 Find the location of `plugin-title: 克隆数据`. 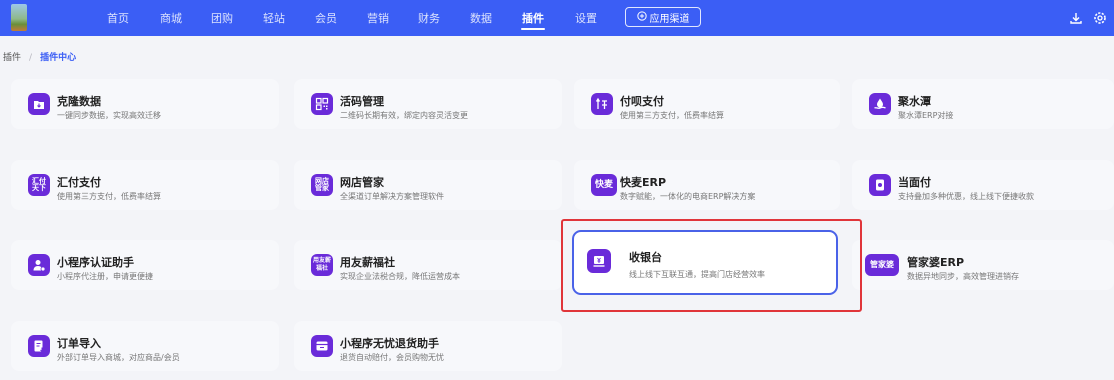

plugin-title: 克隆数据 is located at coordinates (79, 101).